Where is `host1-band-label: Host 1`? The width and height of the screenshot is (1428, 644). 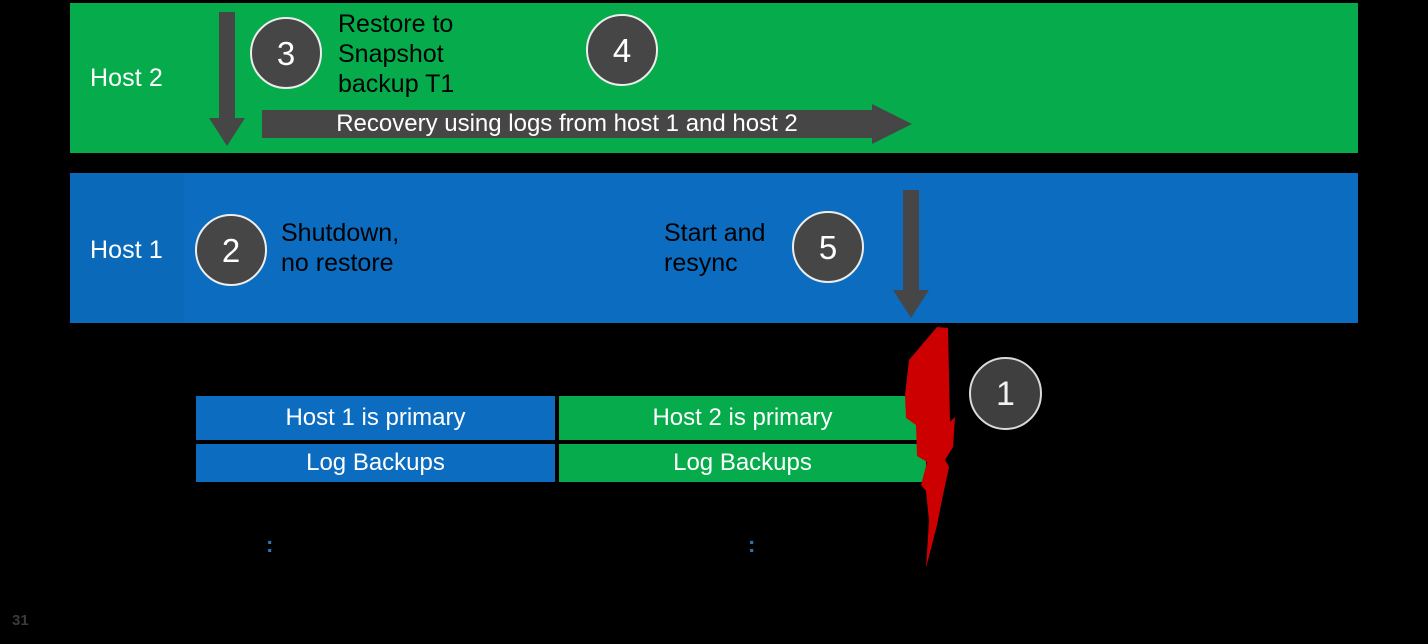
host1-band-label: Host 1 is located at coordinates (126, 250).